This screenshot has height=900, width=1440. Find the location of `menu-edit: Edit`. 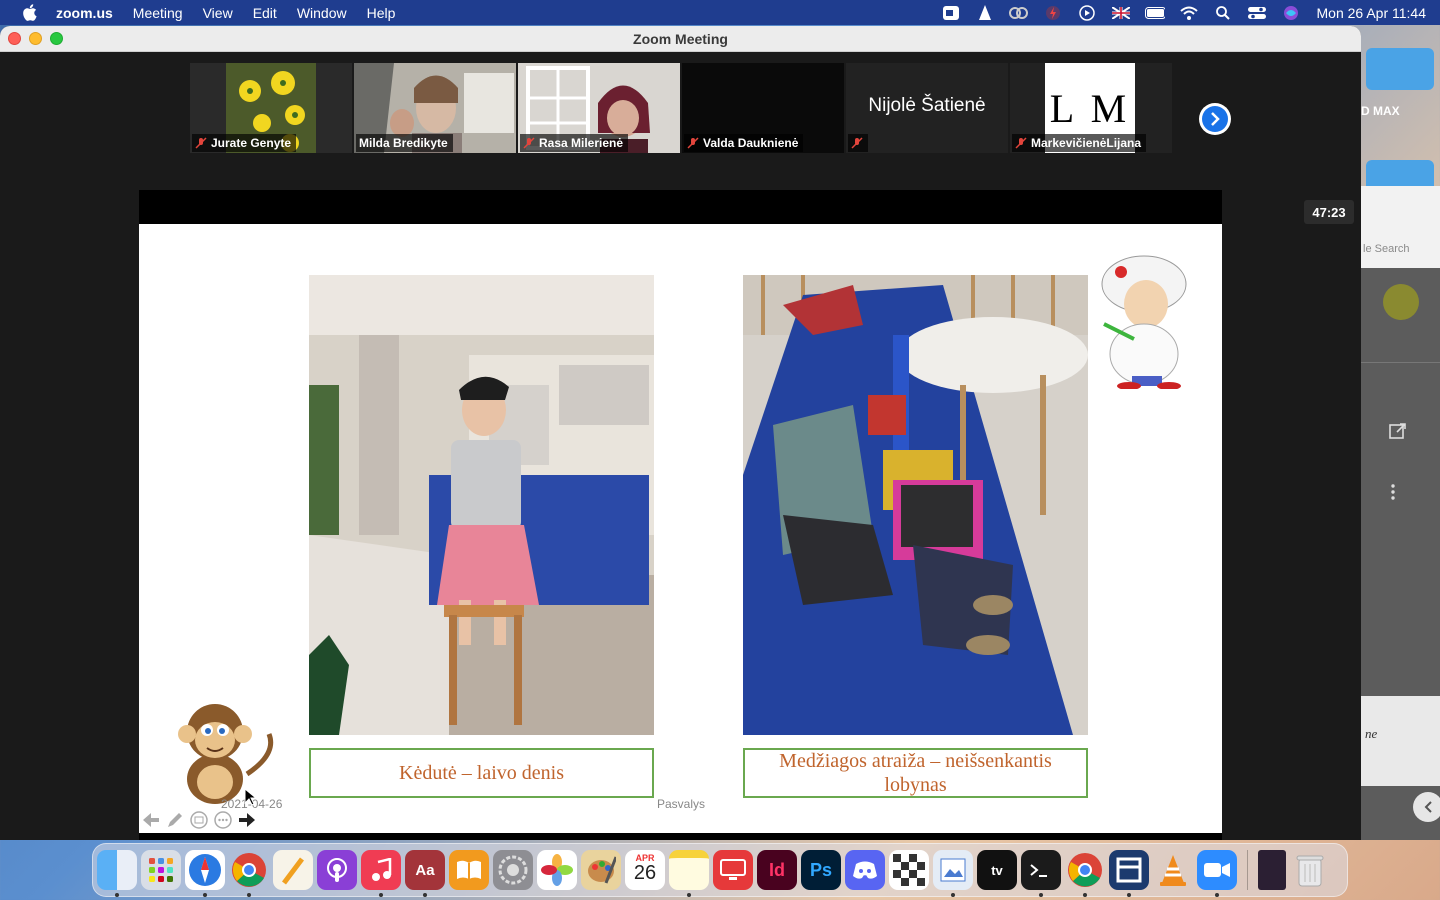

menu-edit: Edit is located at coordinates (265, 13).